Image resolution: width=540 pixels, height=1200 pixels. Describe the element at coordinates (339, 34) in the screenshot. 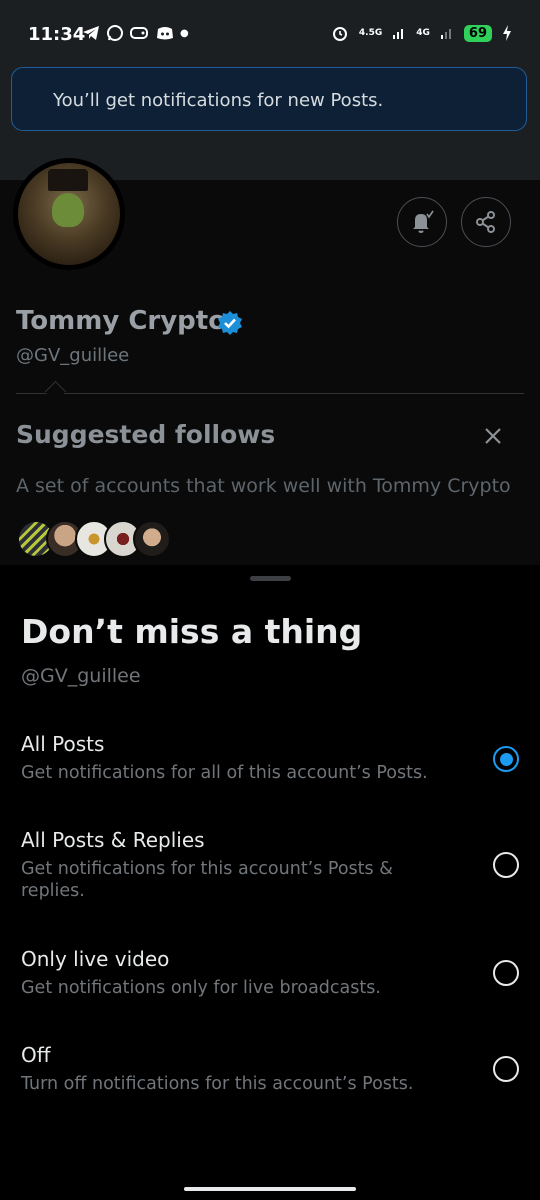

I see `alarm-icon` at that location.